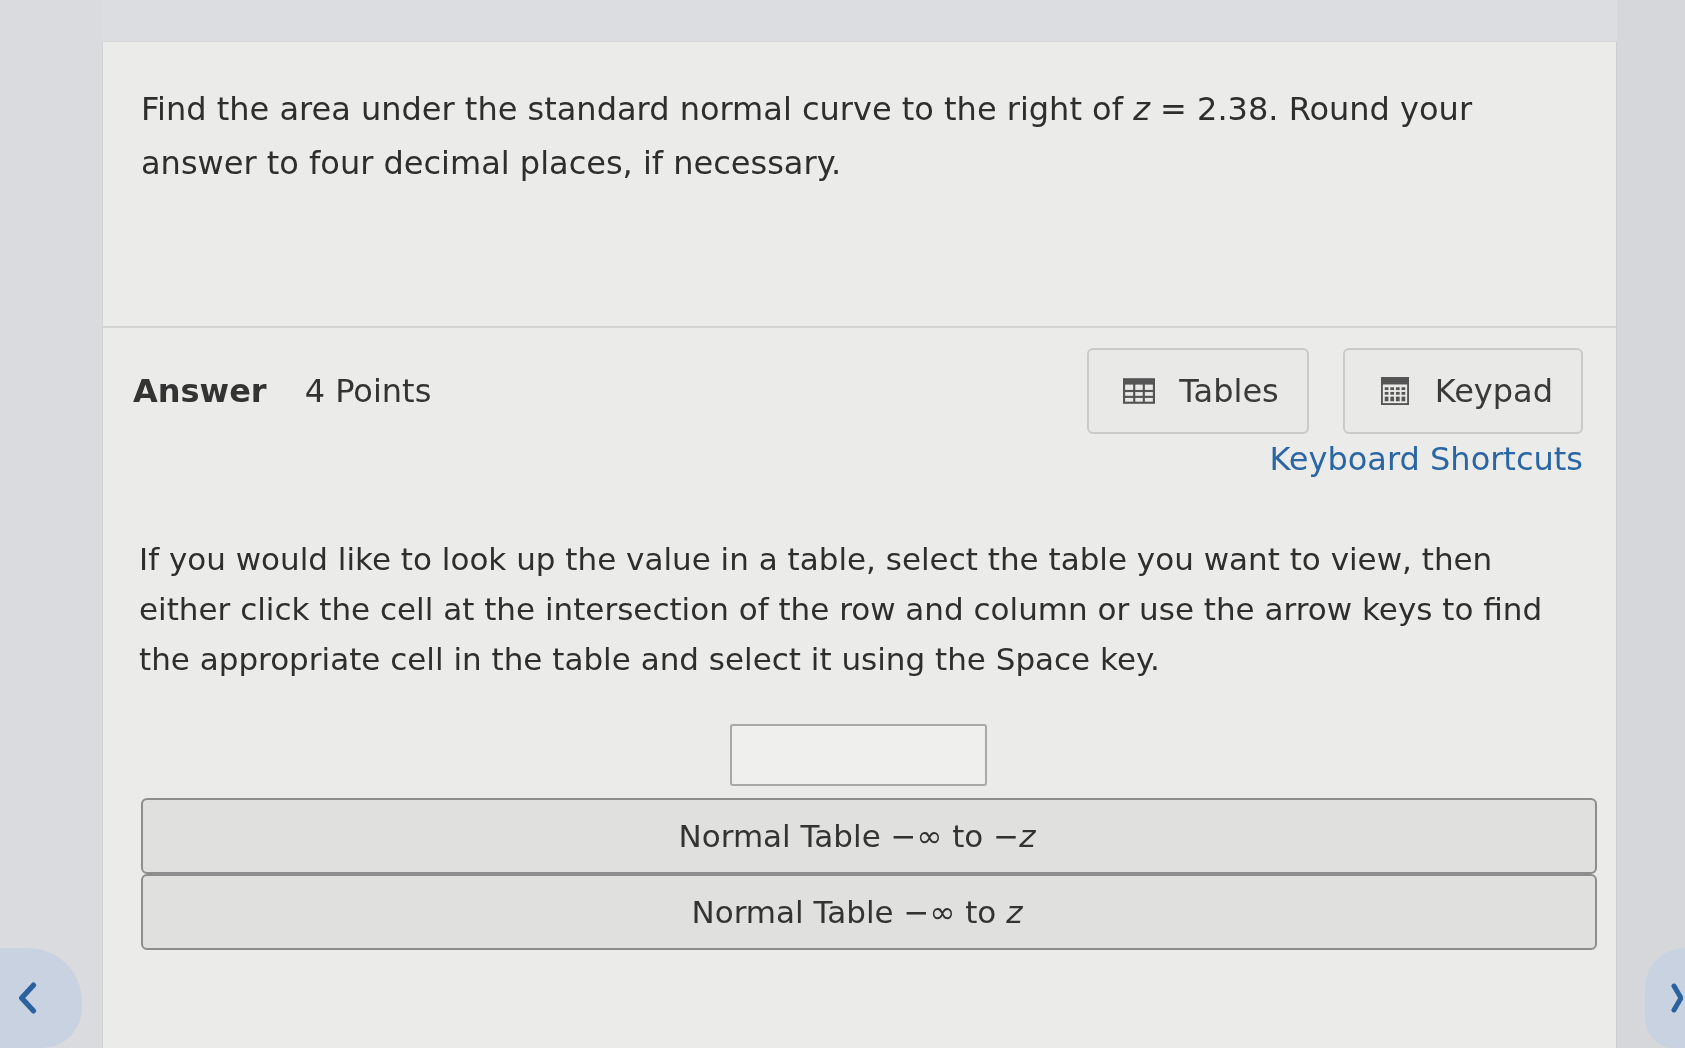 The image size is (1685, 1048). Describe the element at coordinates (27, 998) in the screenshot. I see `chevron-left-icon` at that location.